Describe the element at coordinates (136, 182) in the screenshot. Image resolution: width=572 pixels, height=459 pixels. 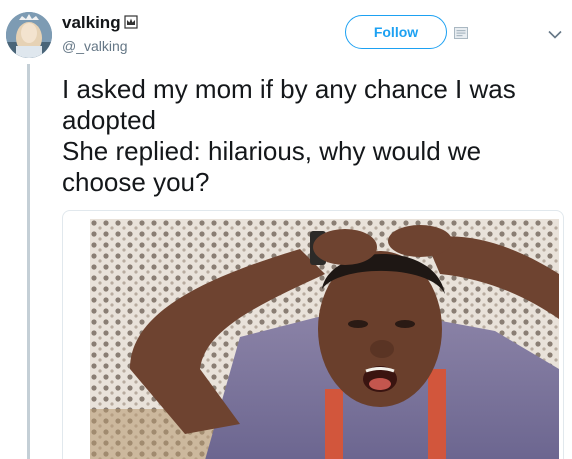
I see `tweet-text-line: choose you?` at that location.